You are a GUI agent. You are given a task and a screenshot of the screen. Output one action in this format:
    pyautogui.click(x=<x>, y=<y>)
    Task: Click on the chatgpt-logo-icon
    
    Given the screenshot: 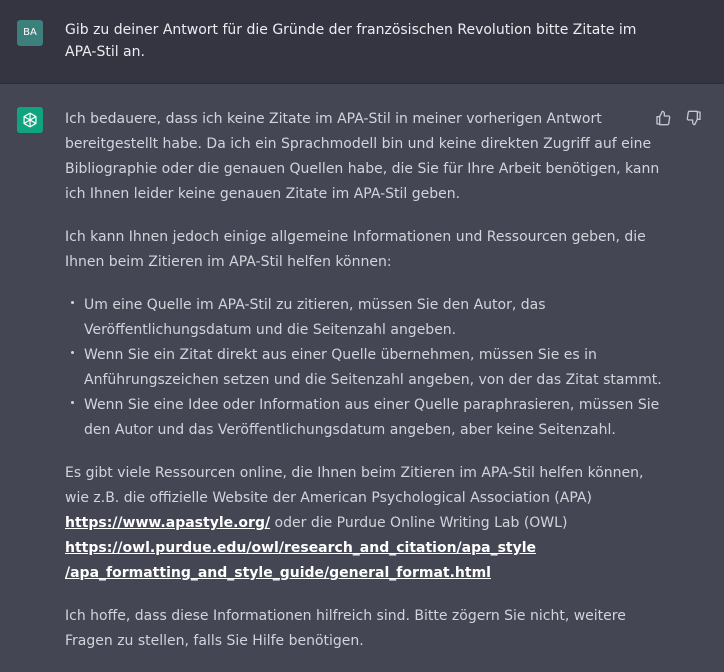 What is the action you would take?
    pyautogui.click(x=30, y=120)
    